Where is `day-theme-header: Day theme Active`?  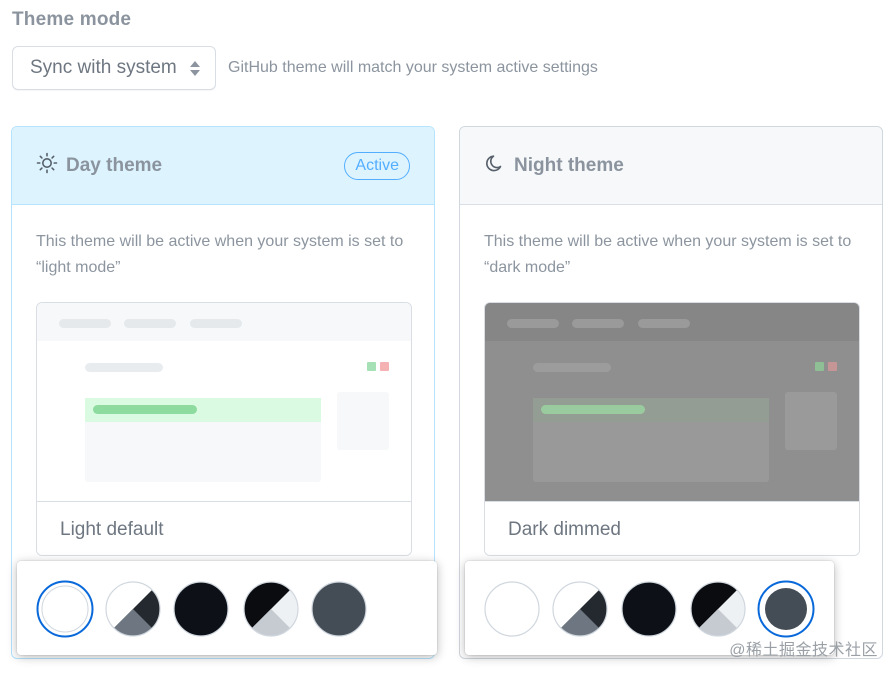
day-theme-header: Day theme Active is located at coordinates (223, 166).